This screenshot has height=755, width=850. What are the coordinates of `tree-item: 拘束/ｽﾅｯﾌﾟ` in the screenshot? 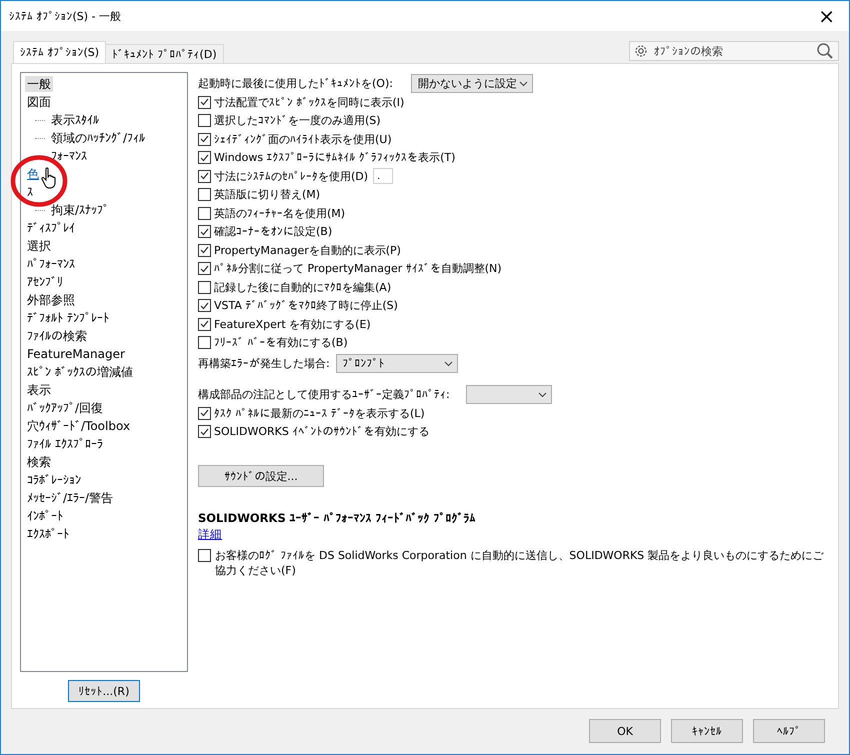 It's located at (80, 210).